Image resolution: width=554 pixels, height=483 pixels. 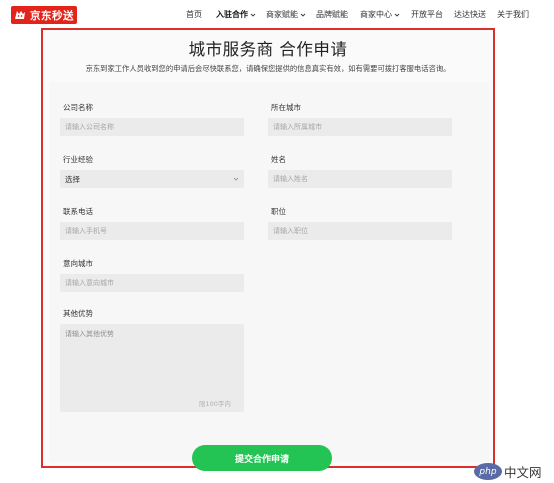 I want to click on page-title: 城市服务商 合作申请, so click(x=268, y=49).